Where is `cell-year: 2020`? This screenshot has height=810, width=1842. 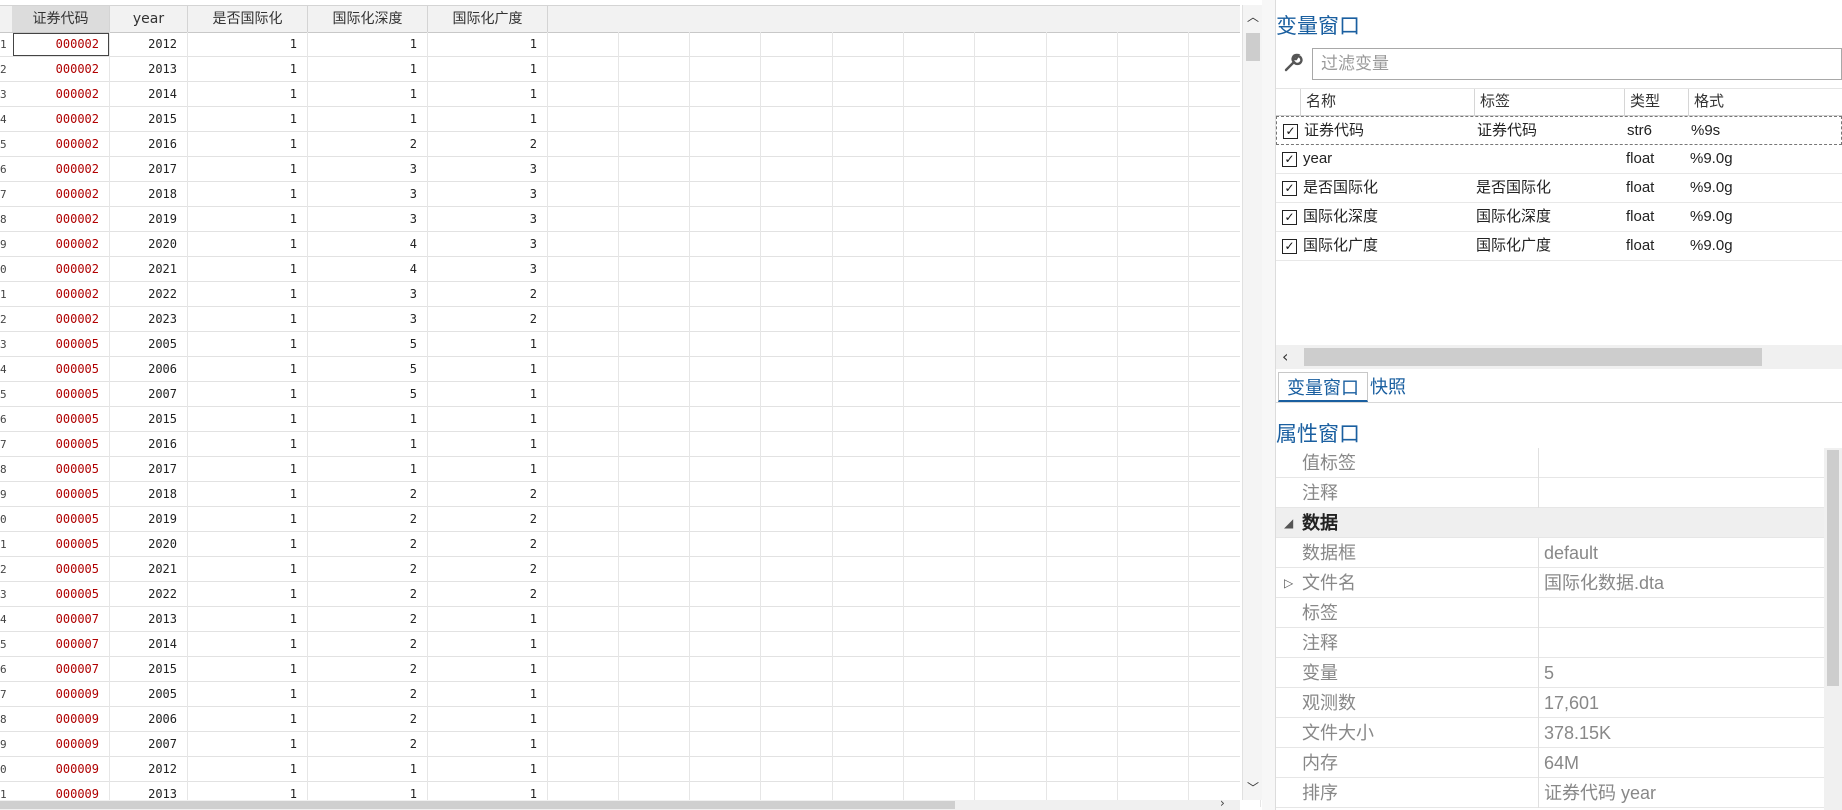
cell-year: 2020 is located at coordinates (149, 244).